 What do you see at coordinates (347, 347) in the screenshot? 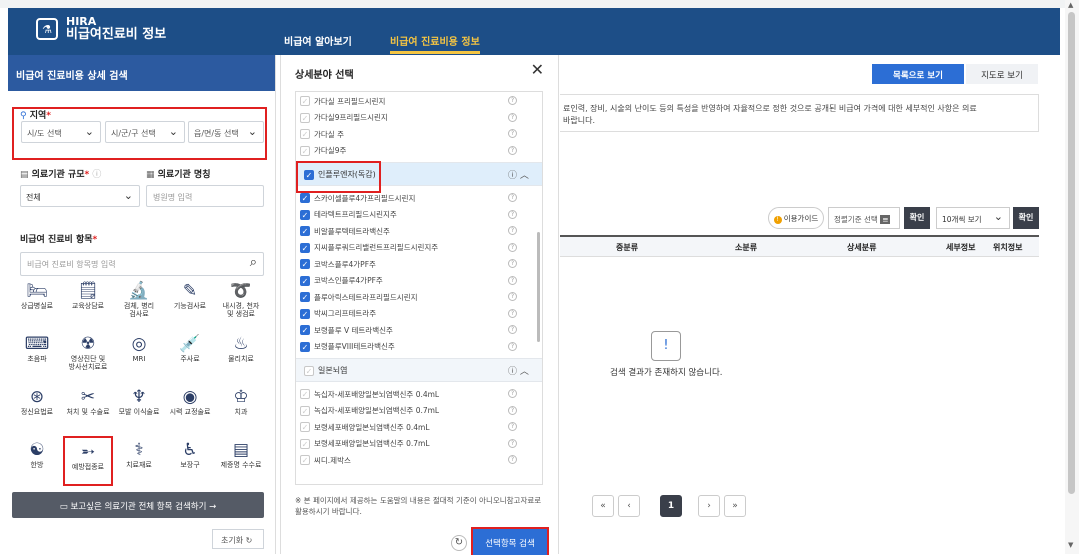
I see `field-item: ✓ 보령플루VIII테트라백신주` at bounding box center [347, 347].